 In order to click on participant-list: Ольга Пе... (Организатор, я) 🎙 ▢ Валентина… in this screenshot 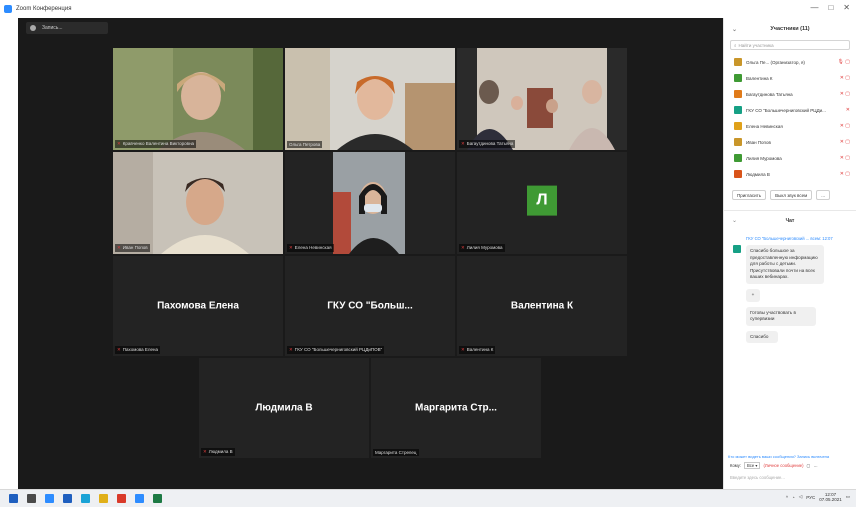, I will do `click(790, 118)`.